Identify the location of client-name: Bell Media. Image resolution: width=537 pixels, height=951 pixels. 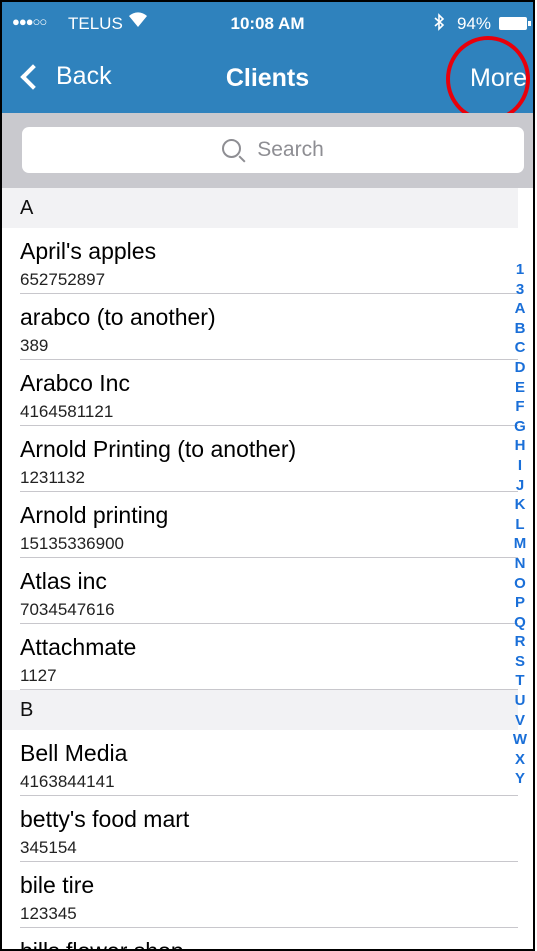
(74, 753).